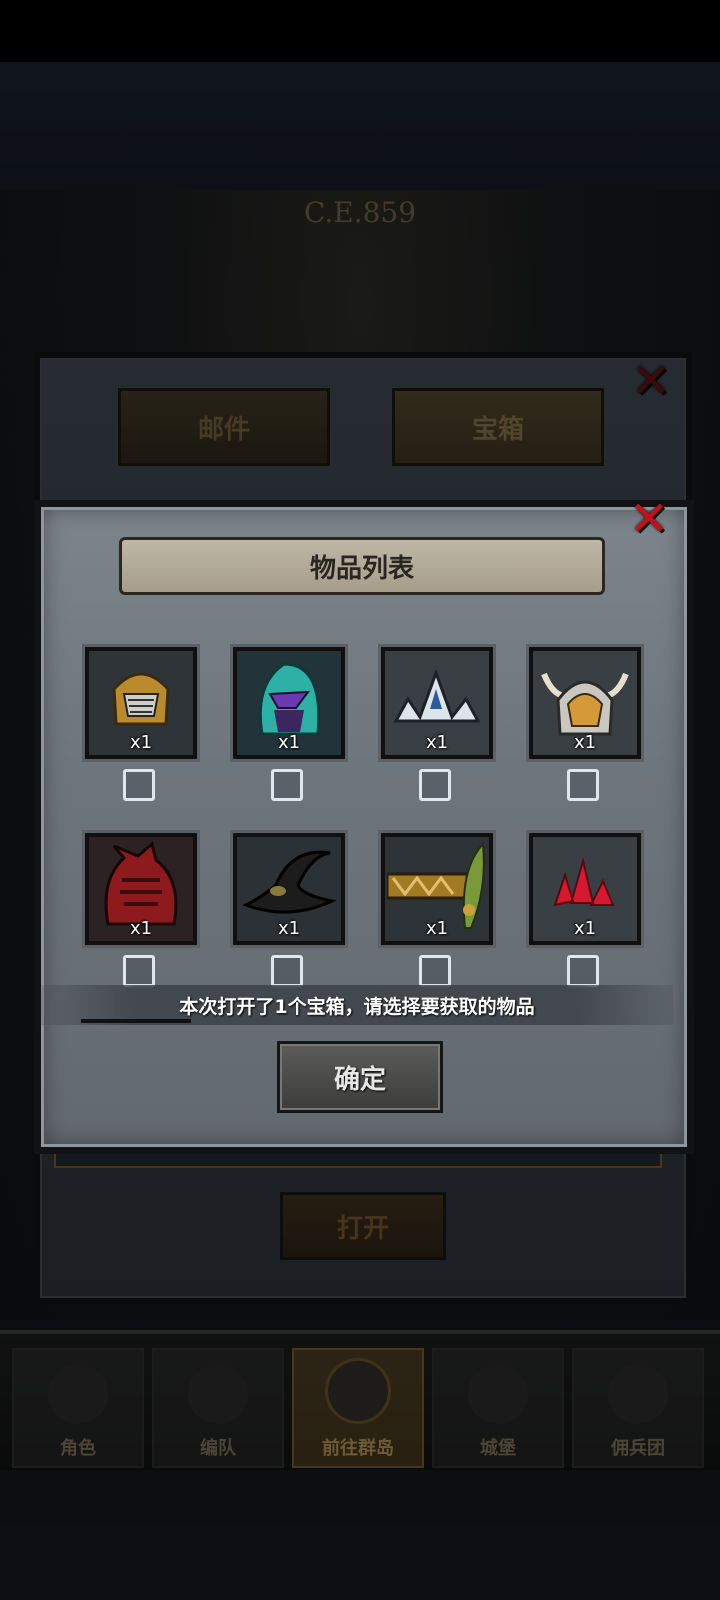 The height and width of the screenshot is (1600, 720). What do you see at coordinates (141, 699) in the screenshot?
I see `gold-knight-helmet-icon` at bounding box center [141, 699].